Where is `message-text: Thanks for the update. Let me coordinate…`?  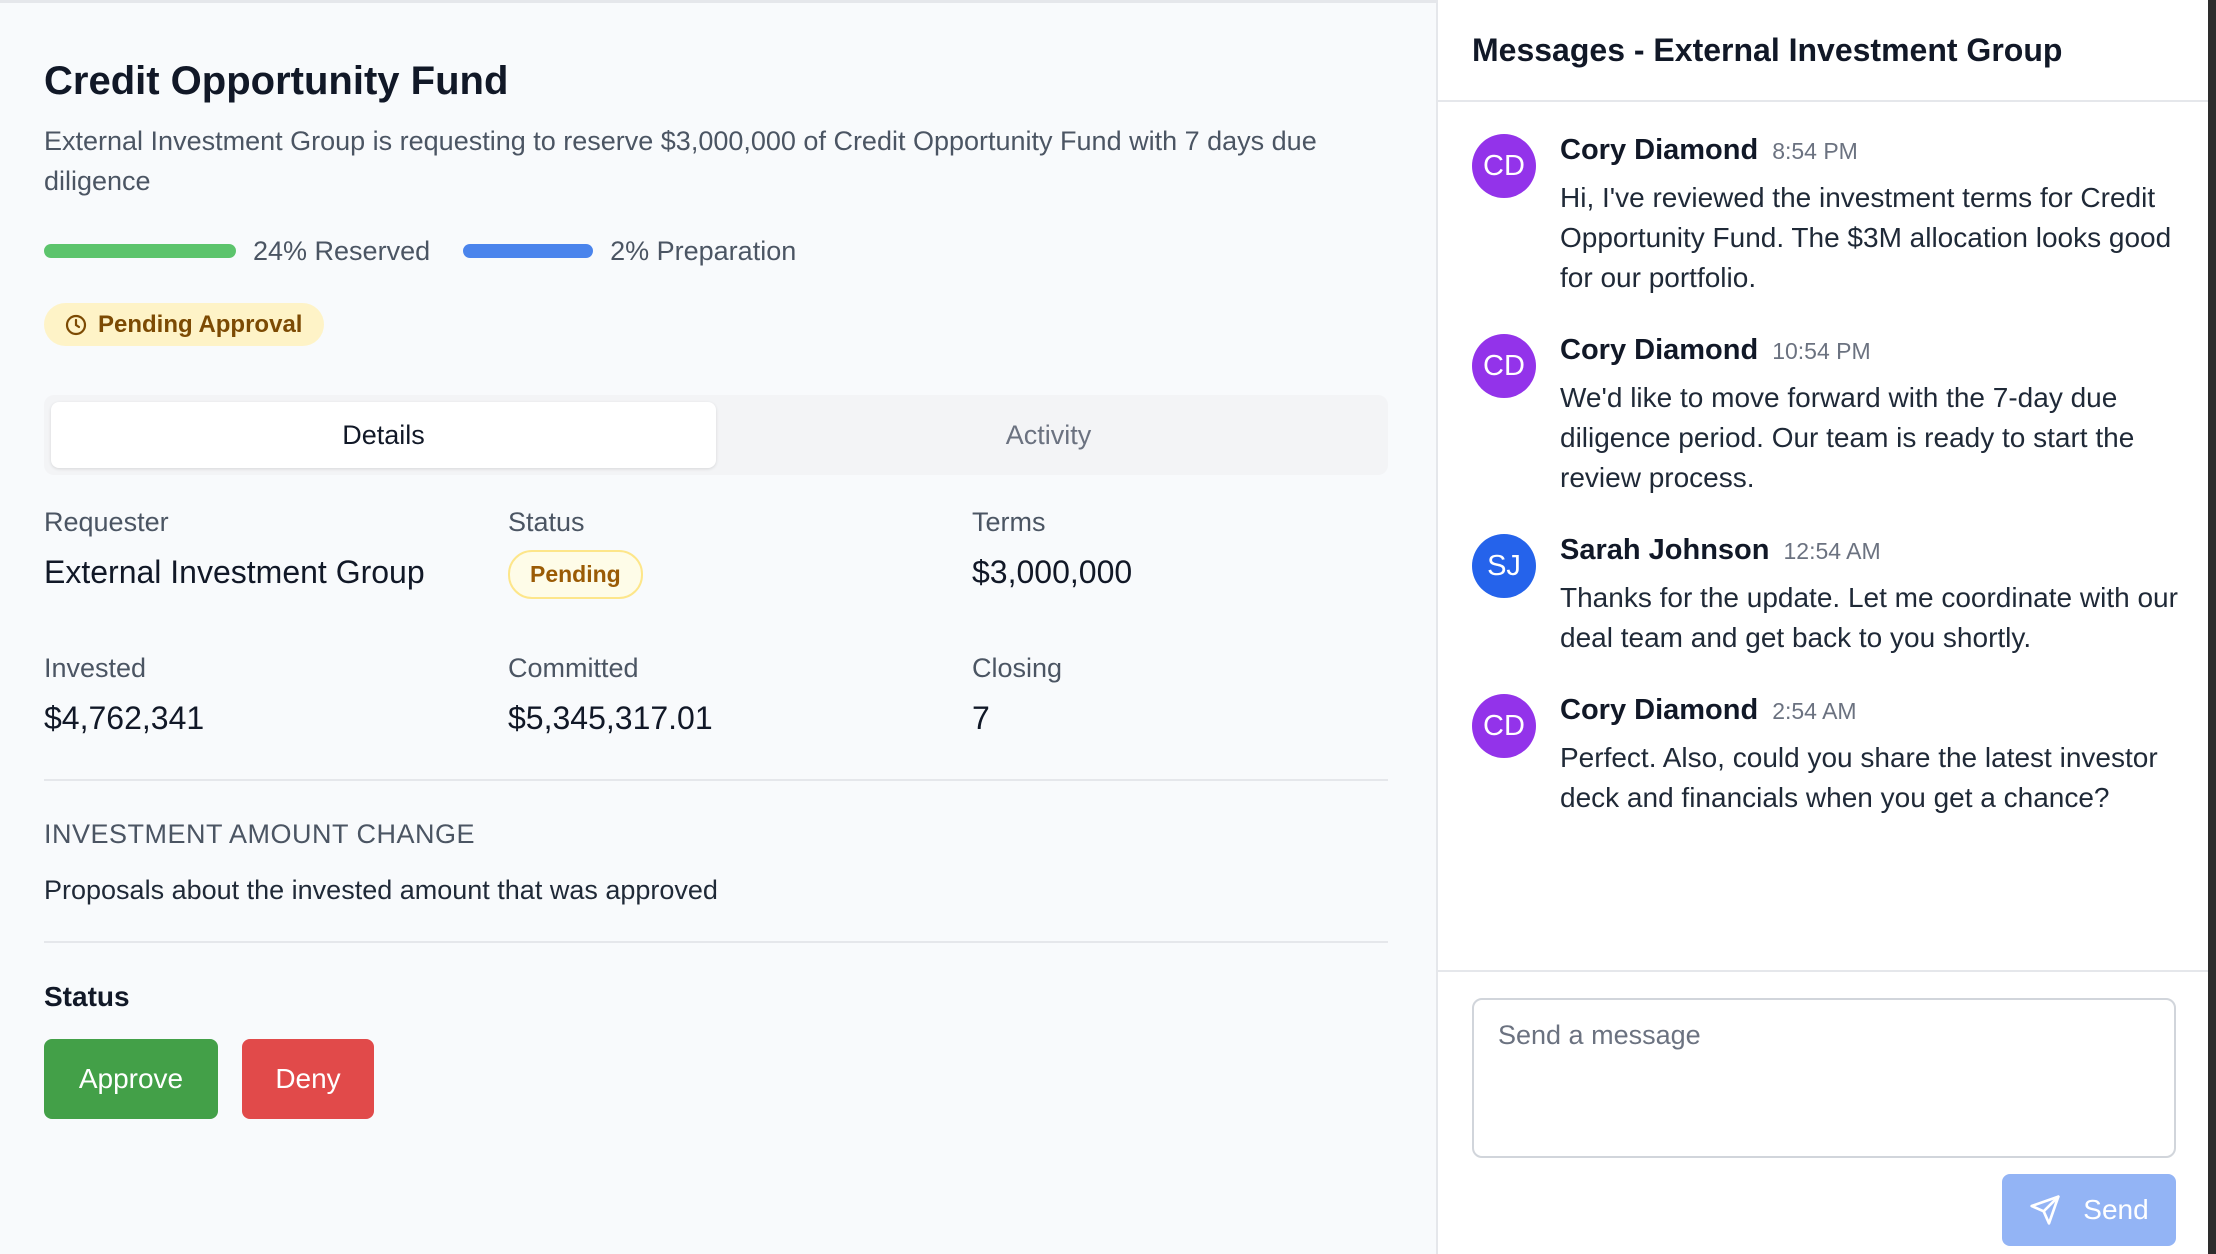
message-text: Thanks for the update. Let me coordinate… is located at coordinates (1869, 617).